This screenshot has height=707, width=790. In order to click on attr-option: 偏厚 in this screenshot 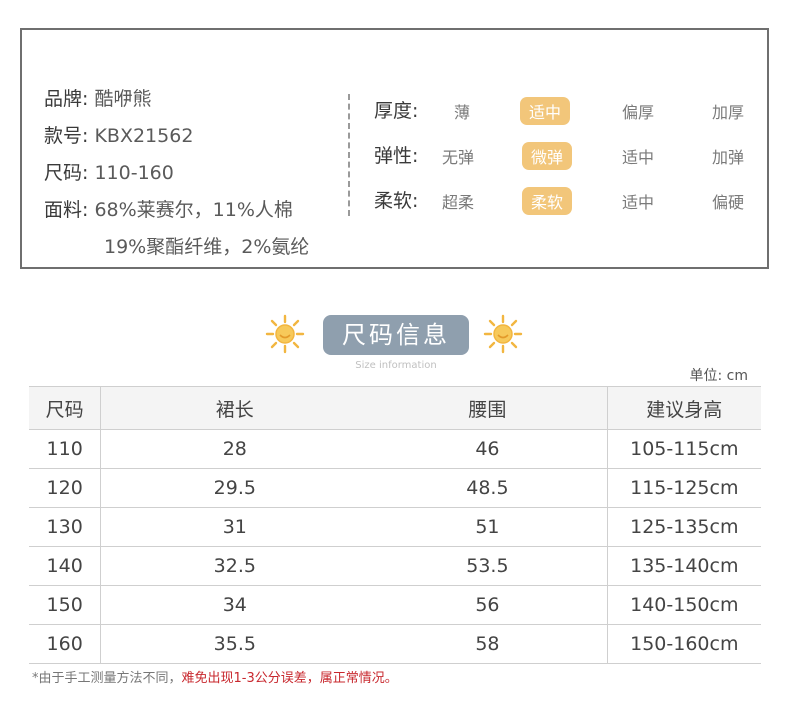, I will do `click(638, 112)`.